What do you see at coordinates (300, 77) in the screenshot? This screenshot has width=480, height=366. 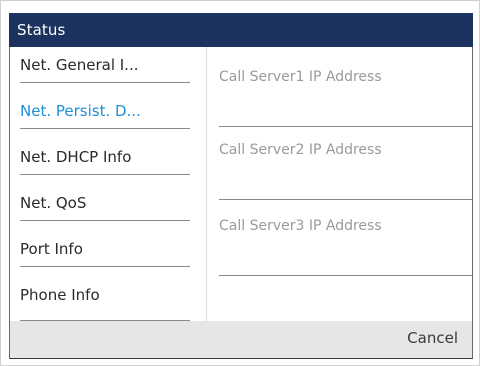 I see `field-label: Call Server1 IP Address` at bounding box center [300, 77].